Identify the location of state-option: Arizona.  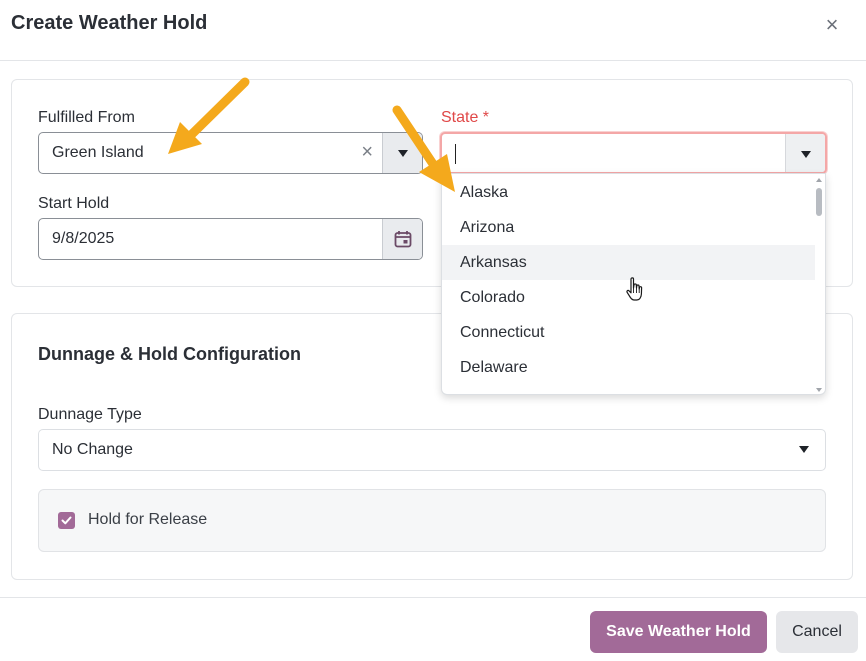
(628, 227).